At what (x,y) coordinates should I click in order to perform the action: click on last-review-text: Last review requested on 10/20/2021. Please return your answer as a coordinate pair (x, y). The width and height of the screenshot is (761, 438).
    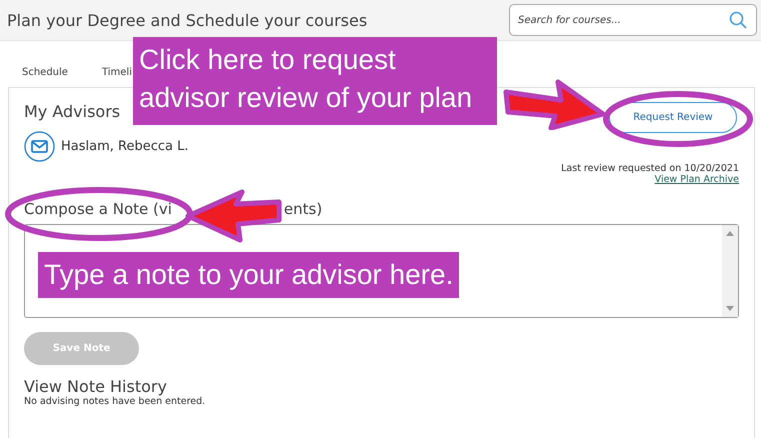
    Looking at the image, I should click on (650, 168).